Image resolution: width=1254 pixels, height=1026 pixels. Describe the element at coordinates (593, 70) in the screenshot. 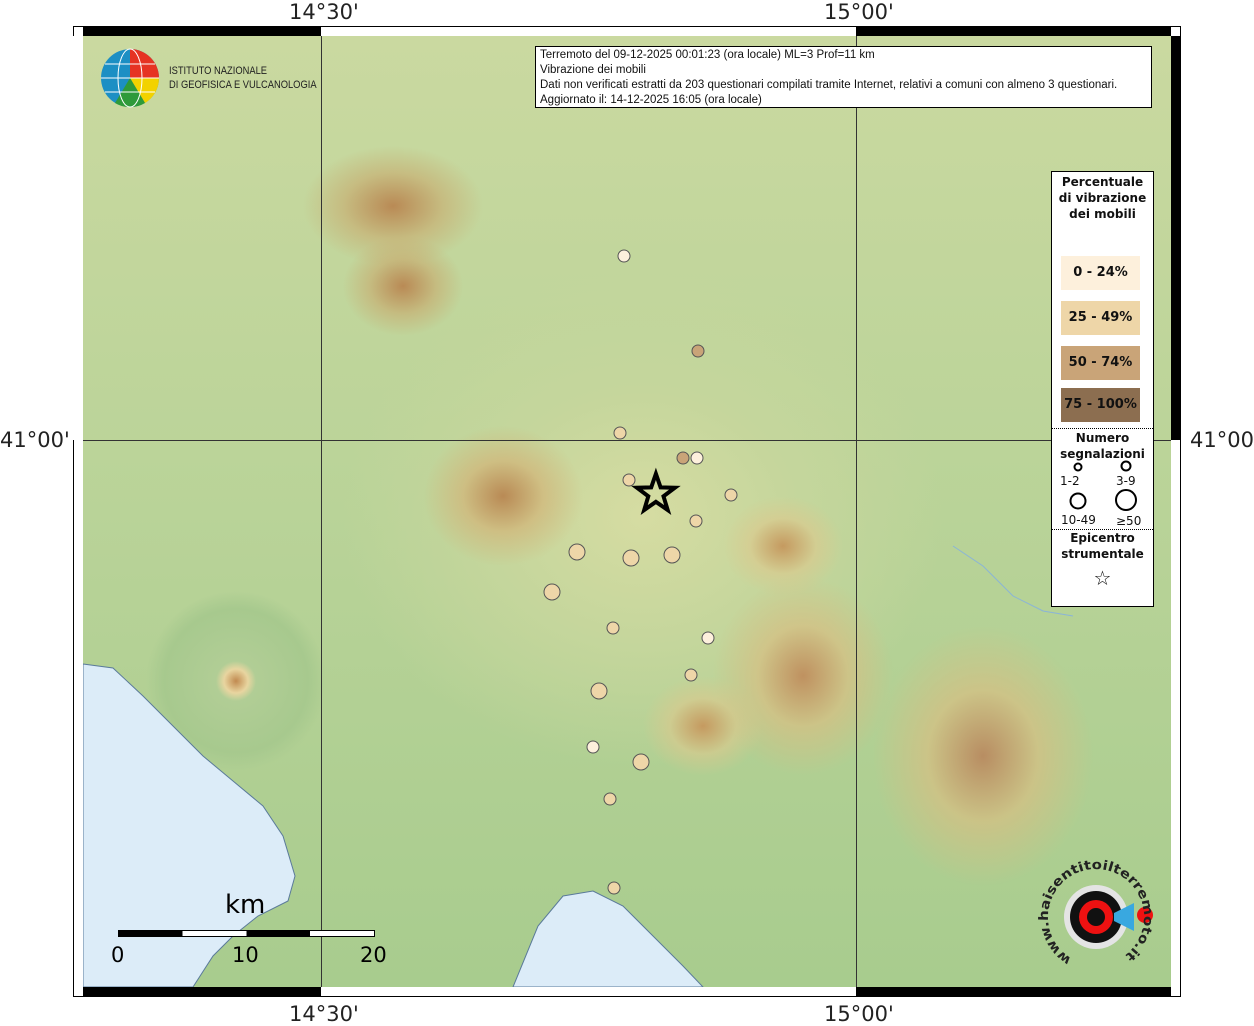

I see `map-subject: Vibrazione dei mobili` at that location.